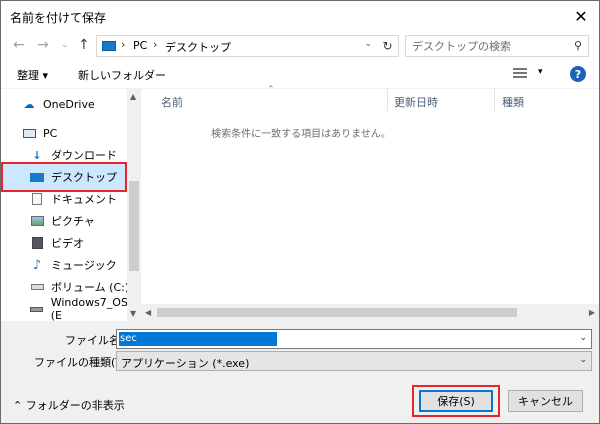 The width and height of the screenshot is (600, 424). What do you see at coordinates (198, 47) in the screenshot?
I see `breadcrumb-desktop: デスクトップ` at bounding box center [198, 47].